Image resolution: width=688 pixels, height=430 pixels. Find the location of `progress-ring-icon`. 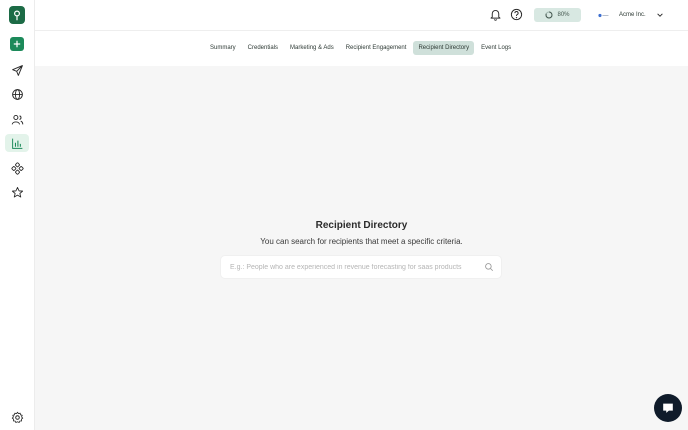

progress-ring-icon is located at coordinates (549, 15).